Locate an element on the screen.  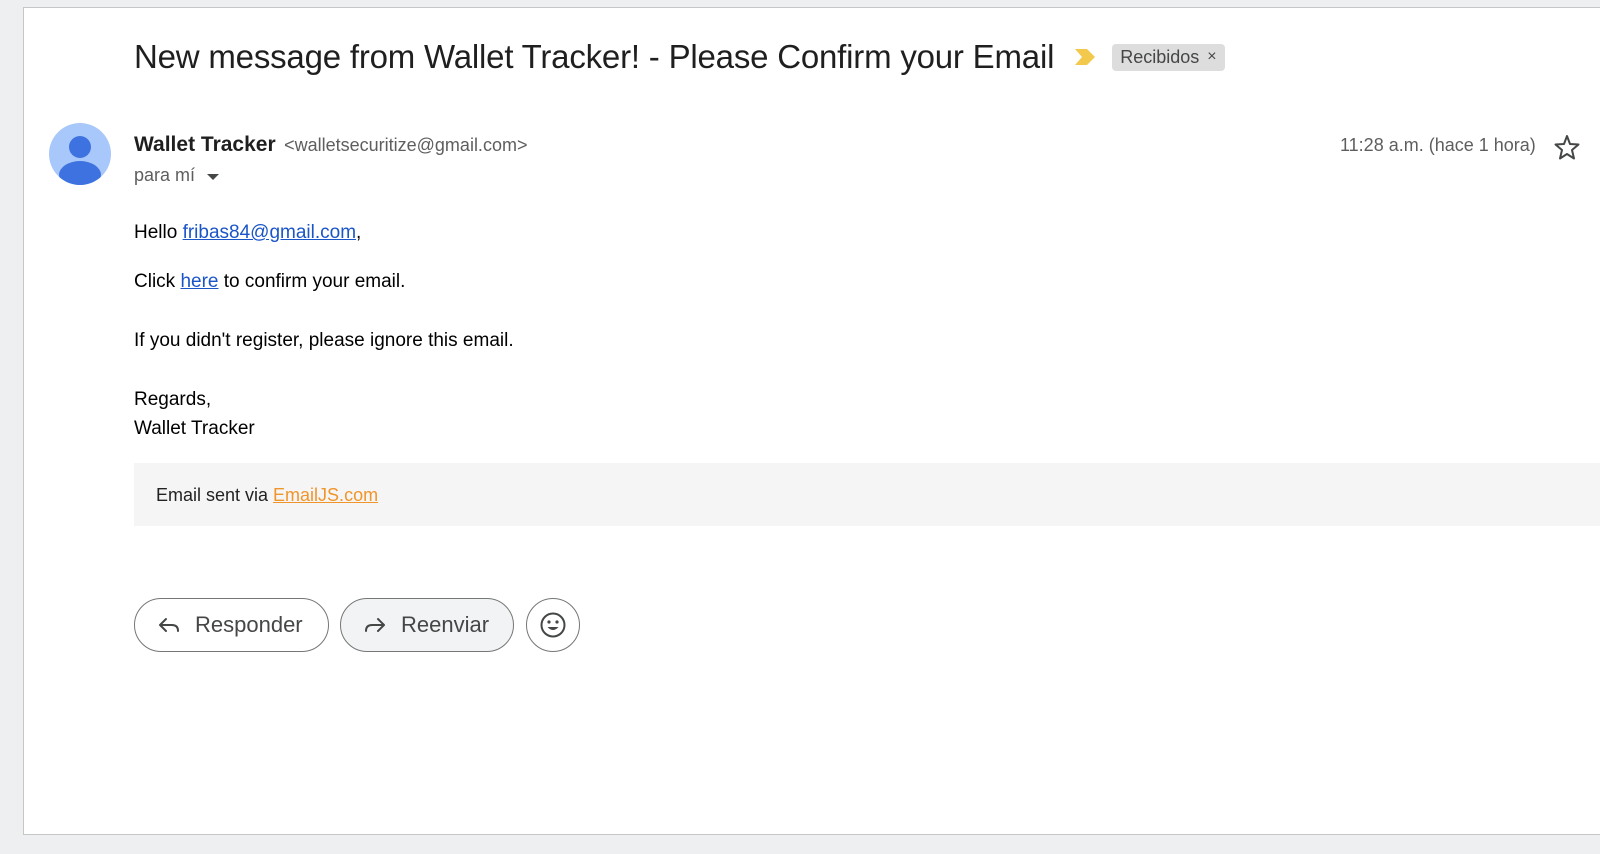
label-chip-text: Recibidos is located at coordinates (1160, 56).